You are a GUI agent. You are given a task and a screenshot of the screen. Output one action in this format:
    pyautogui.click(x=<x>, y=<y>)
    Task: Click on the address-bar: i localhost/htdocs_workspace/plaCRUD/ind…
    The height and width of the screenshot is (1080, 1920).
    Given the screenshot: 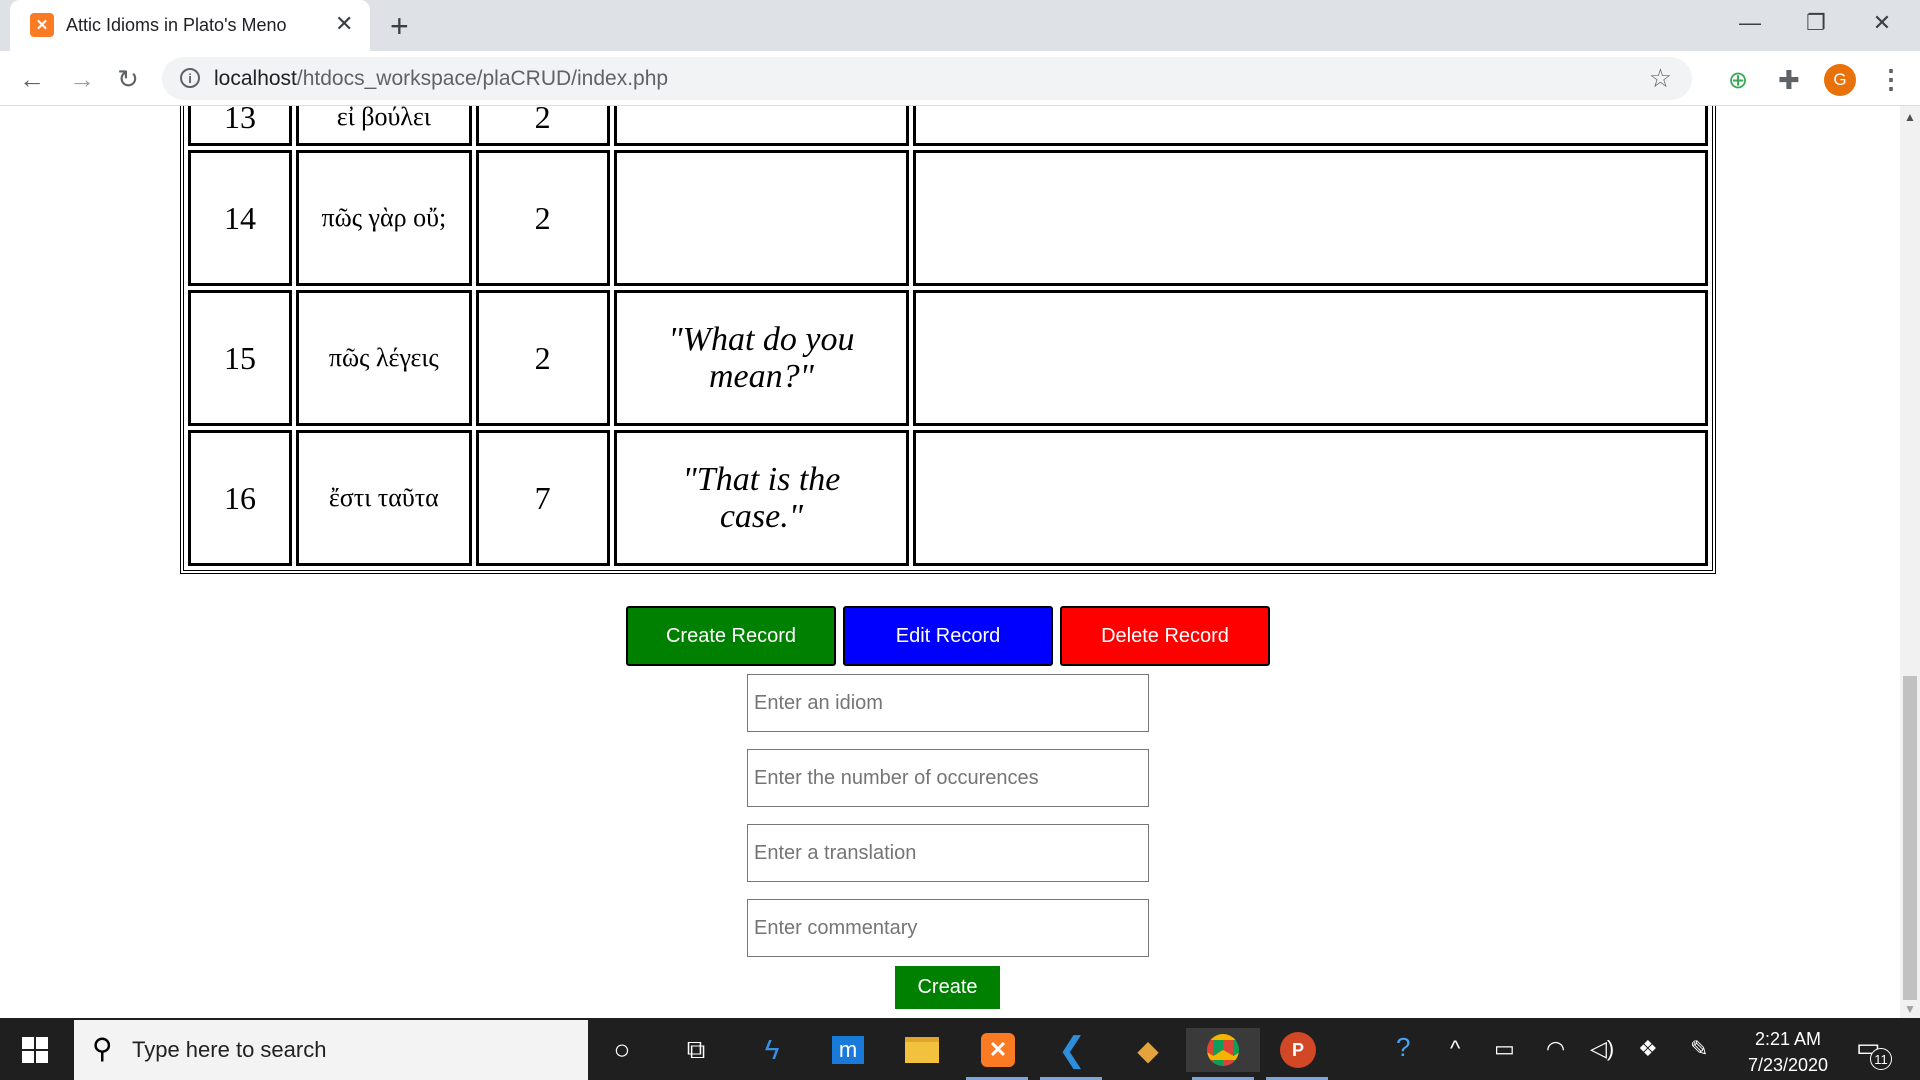 What is the action you would take?
    pyautogui.click(x=927, y=78)
    